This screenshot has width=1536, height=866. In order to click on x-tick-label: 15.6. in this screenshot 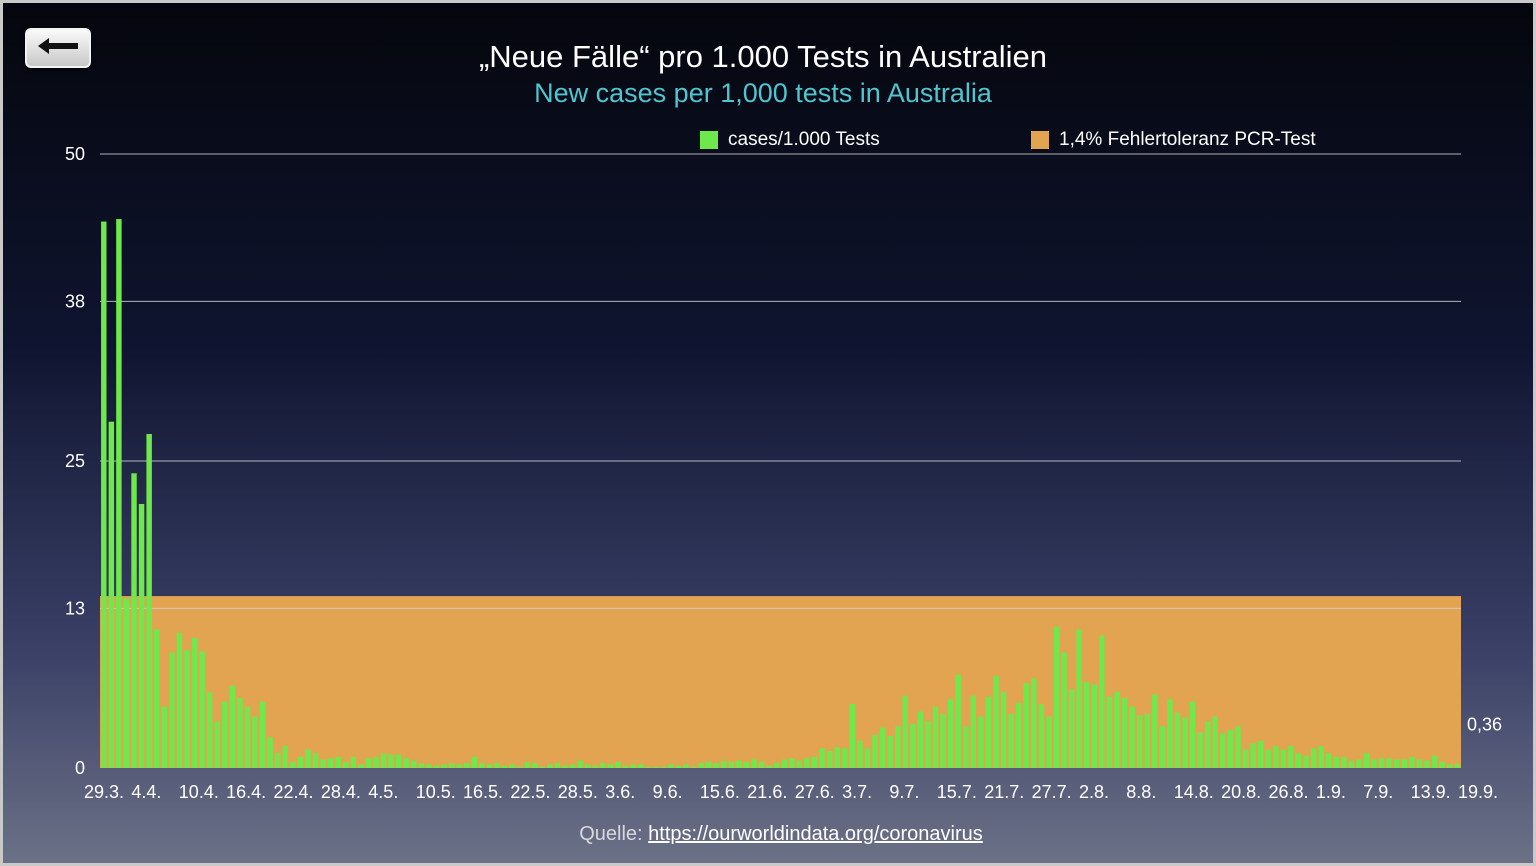, I will do `click(720, 792)`.